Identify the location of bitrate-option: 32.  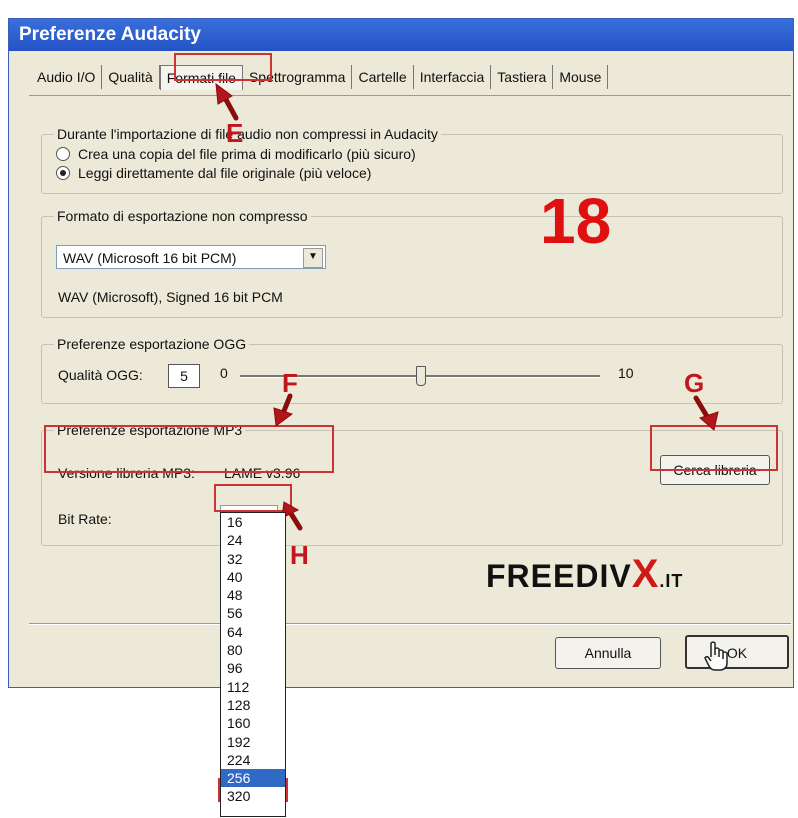
(253, 559).